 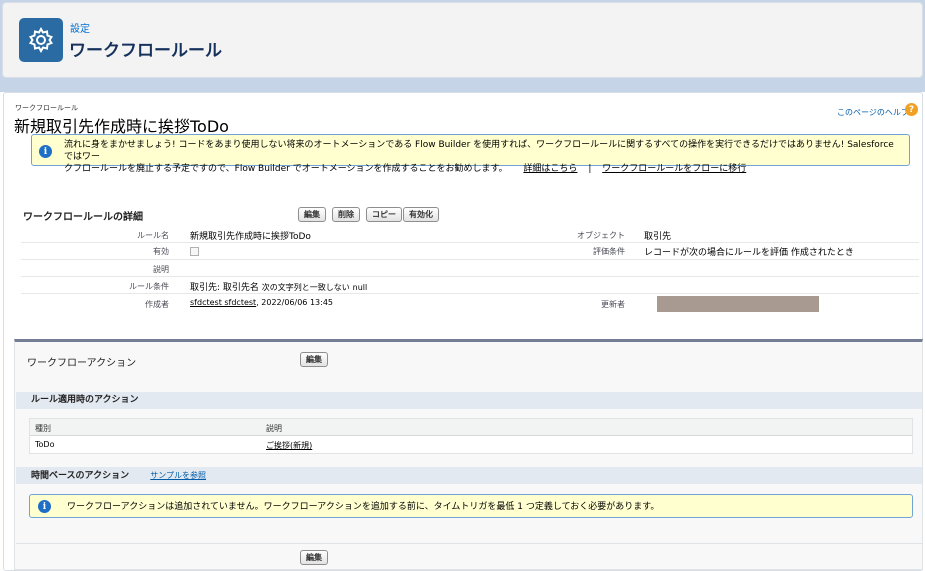 What do you see at coordinates (289, 445) in the screenshot?
I see `action-description-link: ご挨拶(新規)` at bounding box center [289, 445].